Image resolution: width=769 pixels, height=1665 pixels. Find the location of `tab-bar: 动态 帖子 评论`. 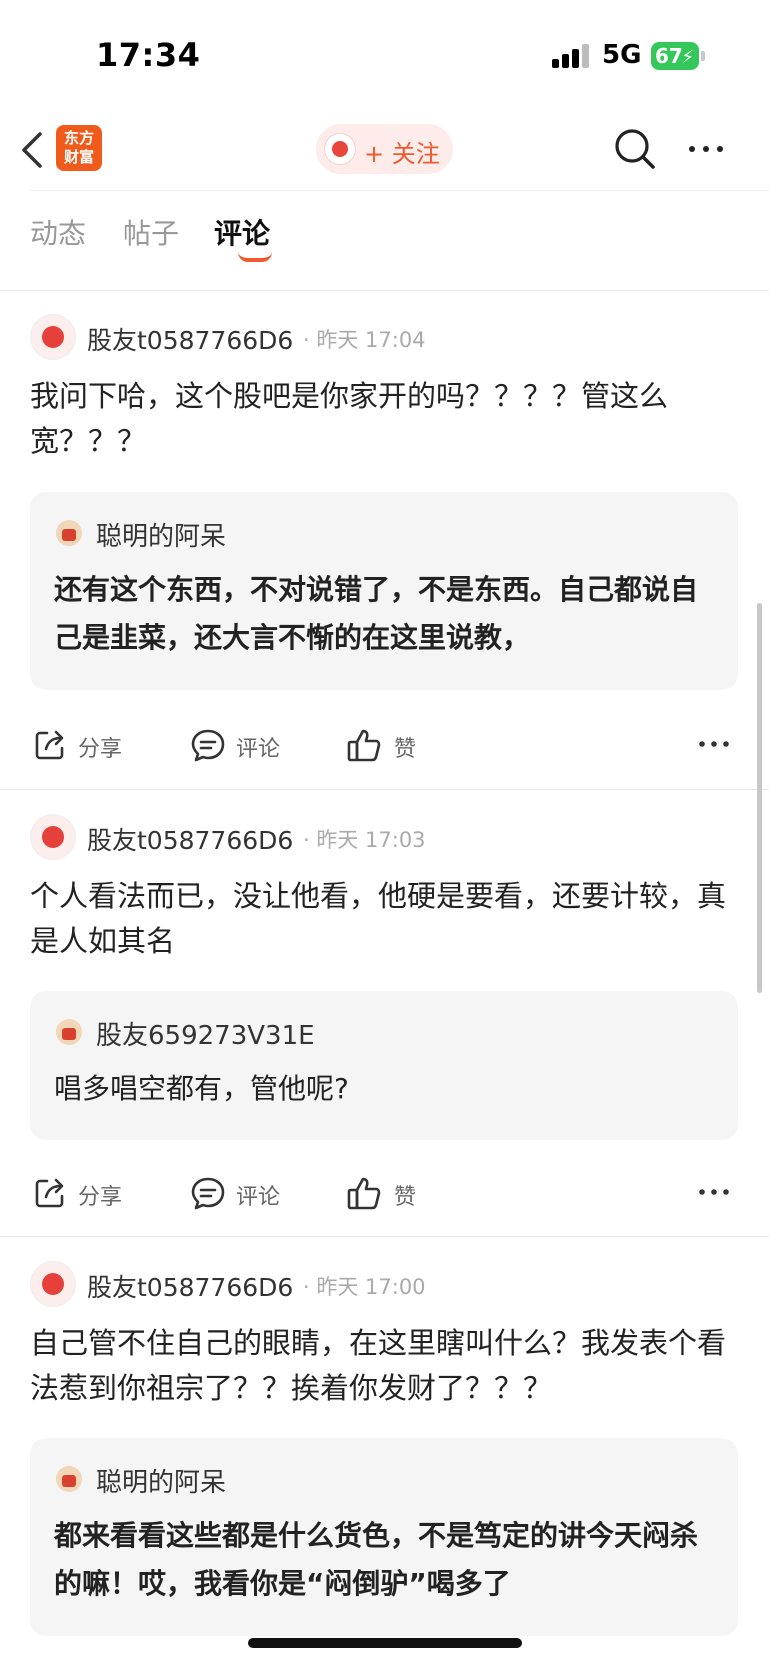

tab-bar: 动态 帖子 评论 is located at coordinates (384, 242).